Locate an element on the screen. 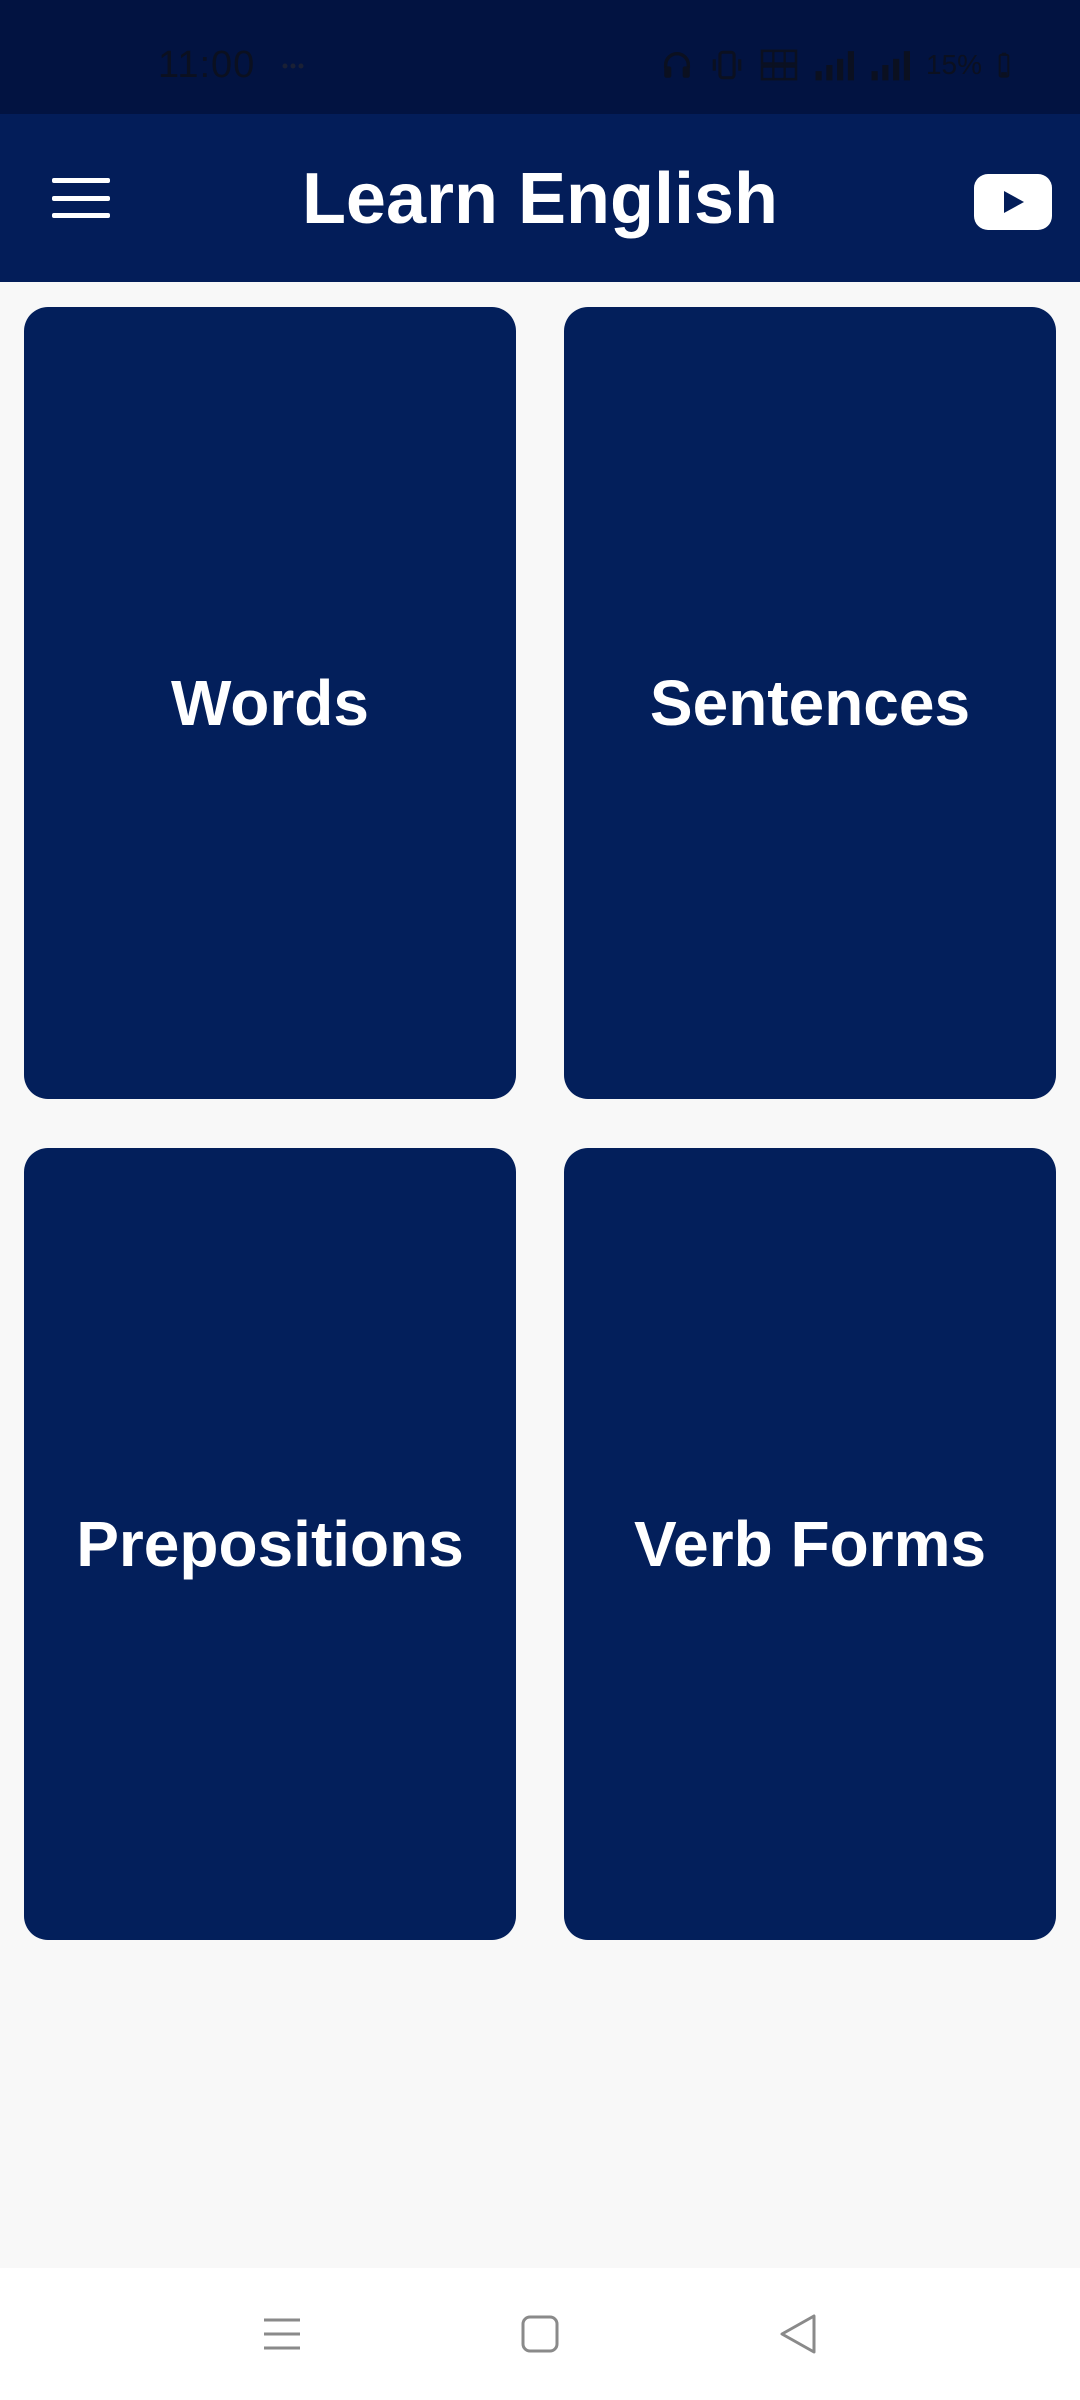  battery-percentage: 15% is located at coordinates (953, 64).